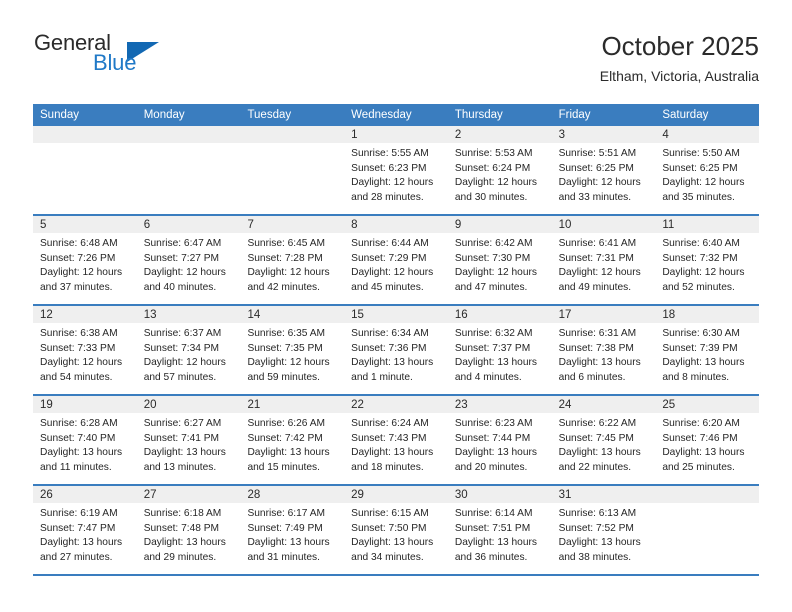 The width and height of the screenshot is (792, 612). Describe the element at coordinates (292, 224) in the screenshot. I see `day-number: 7` at that location.